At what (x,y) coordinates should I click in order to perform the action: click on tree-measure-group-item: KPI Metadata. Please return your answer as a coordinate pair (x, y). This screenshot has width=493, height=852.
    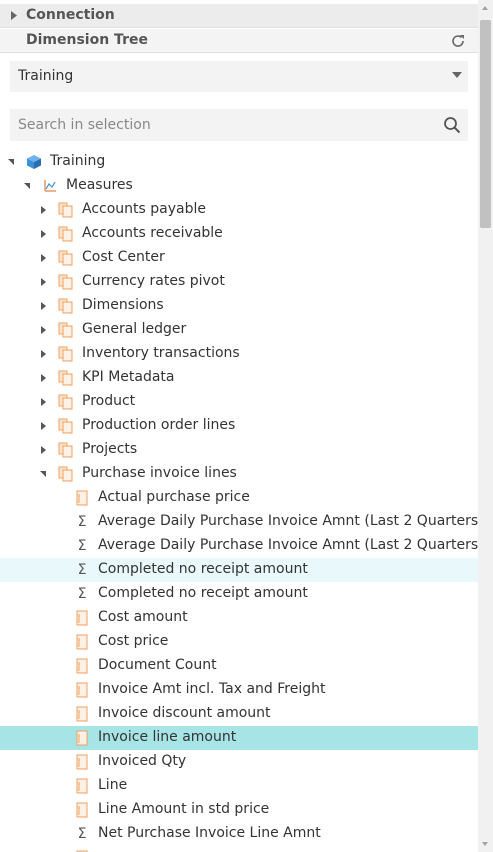
    Looking at the image, I should click on (239, 378).